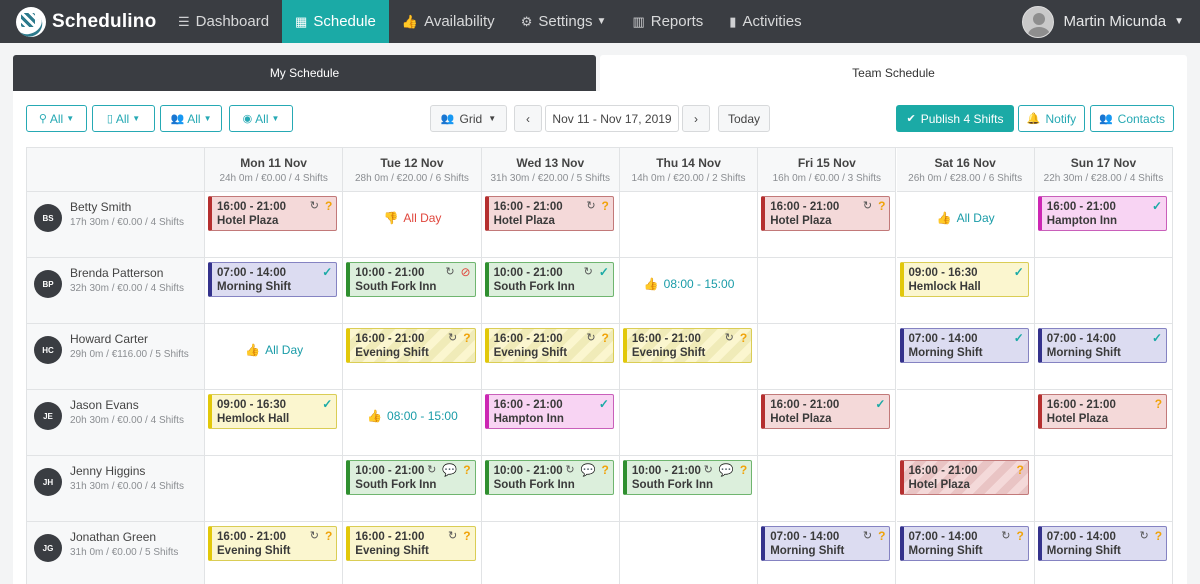 This screenshot has width=1200, height=584. What do you see at coordinates (223, 21) in the screenshot?
I see `nav-dashboard: ☰ Dashboard` at bounding box center [223, 21].